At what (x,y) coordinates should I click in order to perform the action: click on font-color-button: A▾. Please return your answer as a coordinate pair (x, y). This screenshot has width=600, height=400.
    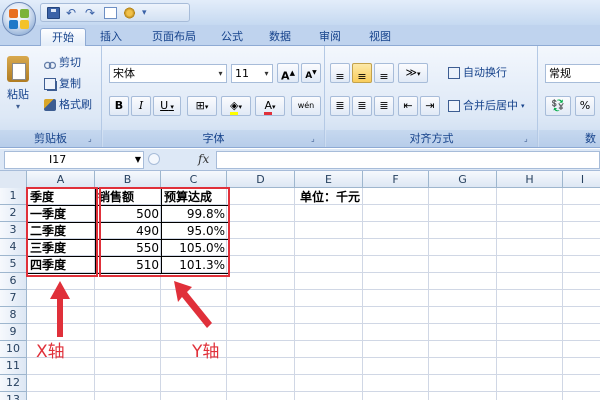
    Looking at the image, I should click on (270, 106).